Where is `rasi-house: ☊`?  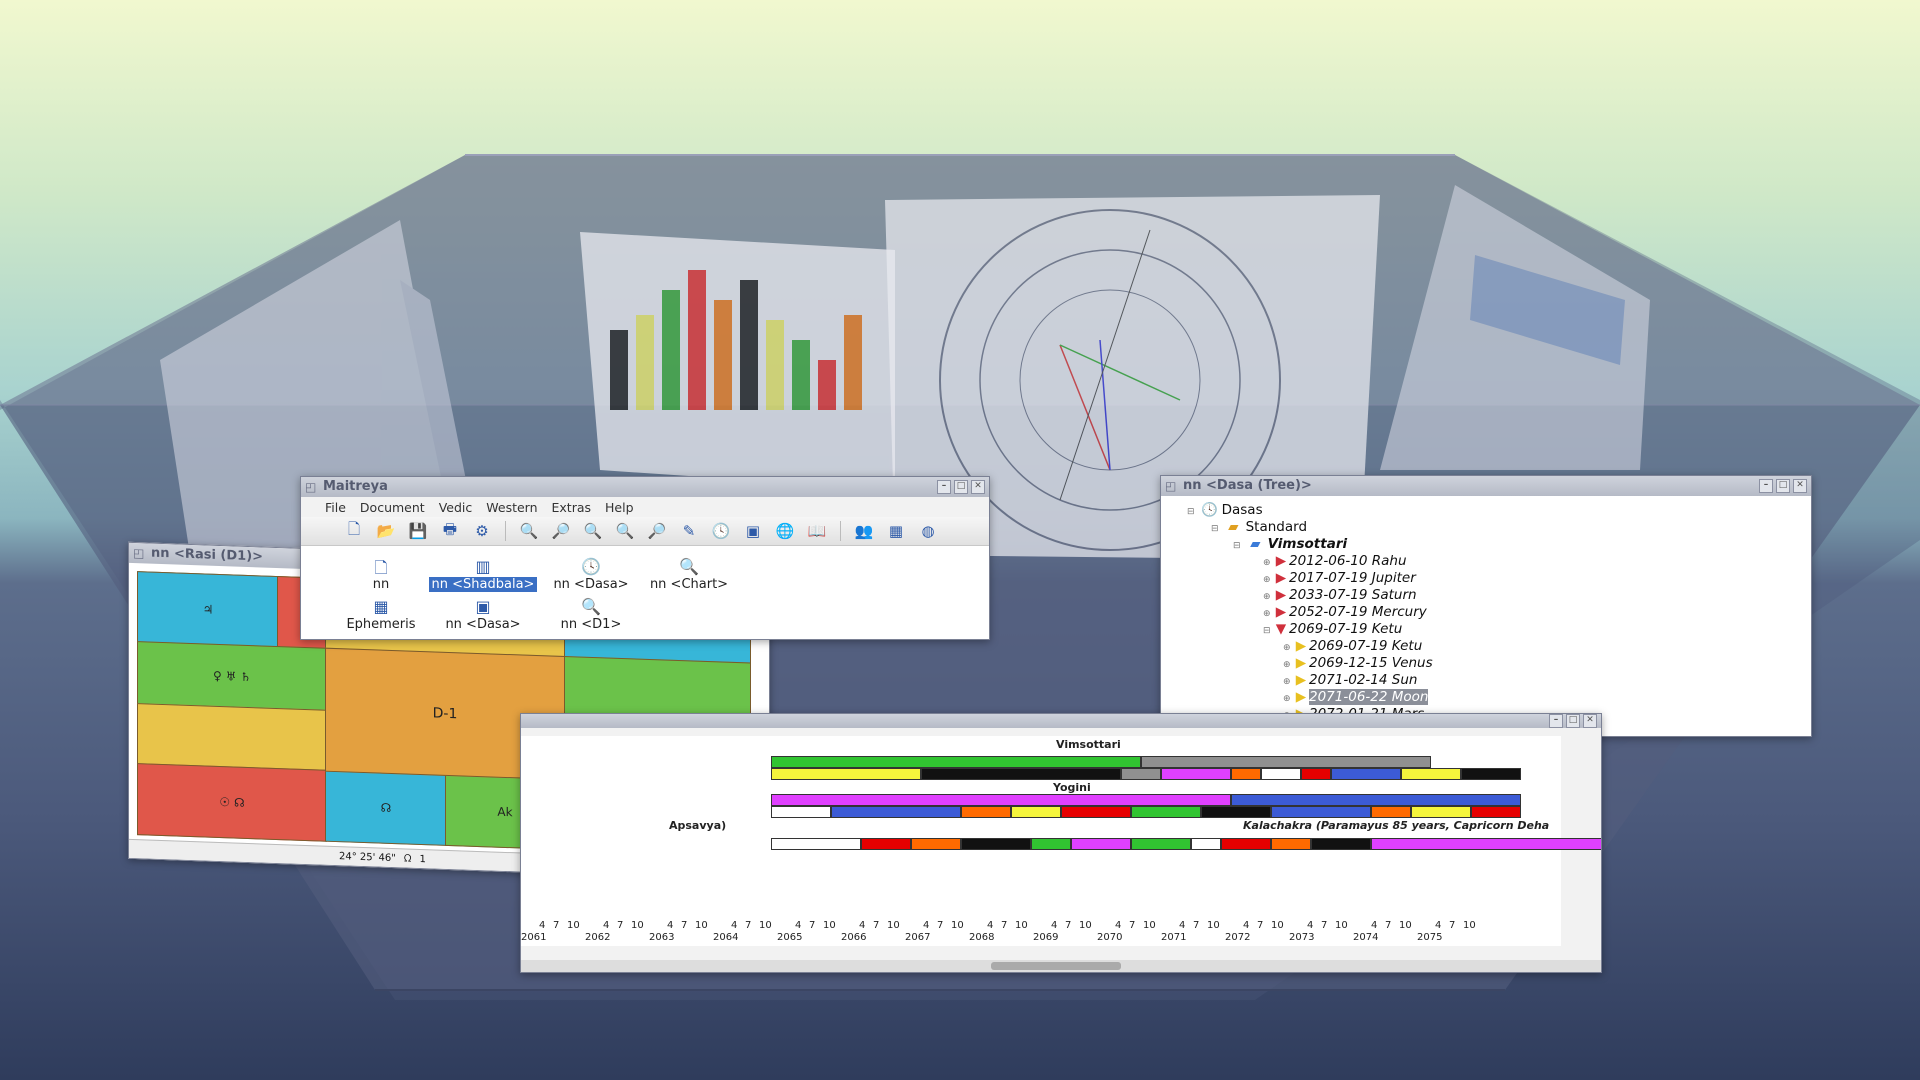 rasi-house: ☊ is located at coordinates (386, 807).